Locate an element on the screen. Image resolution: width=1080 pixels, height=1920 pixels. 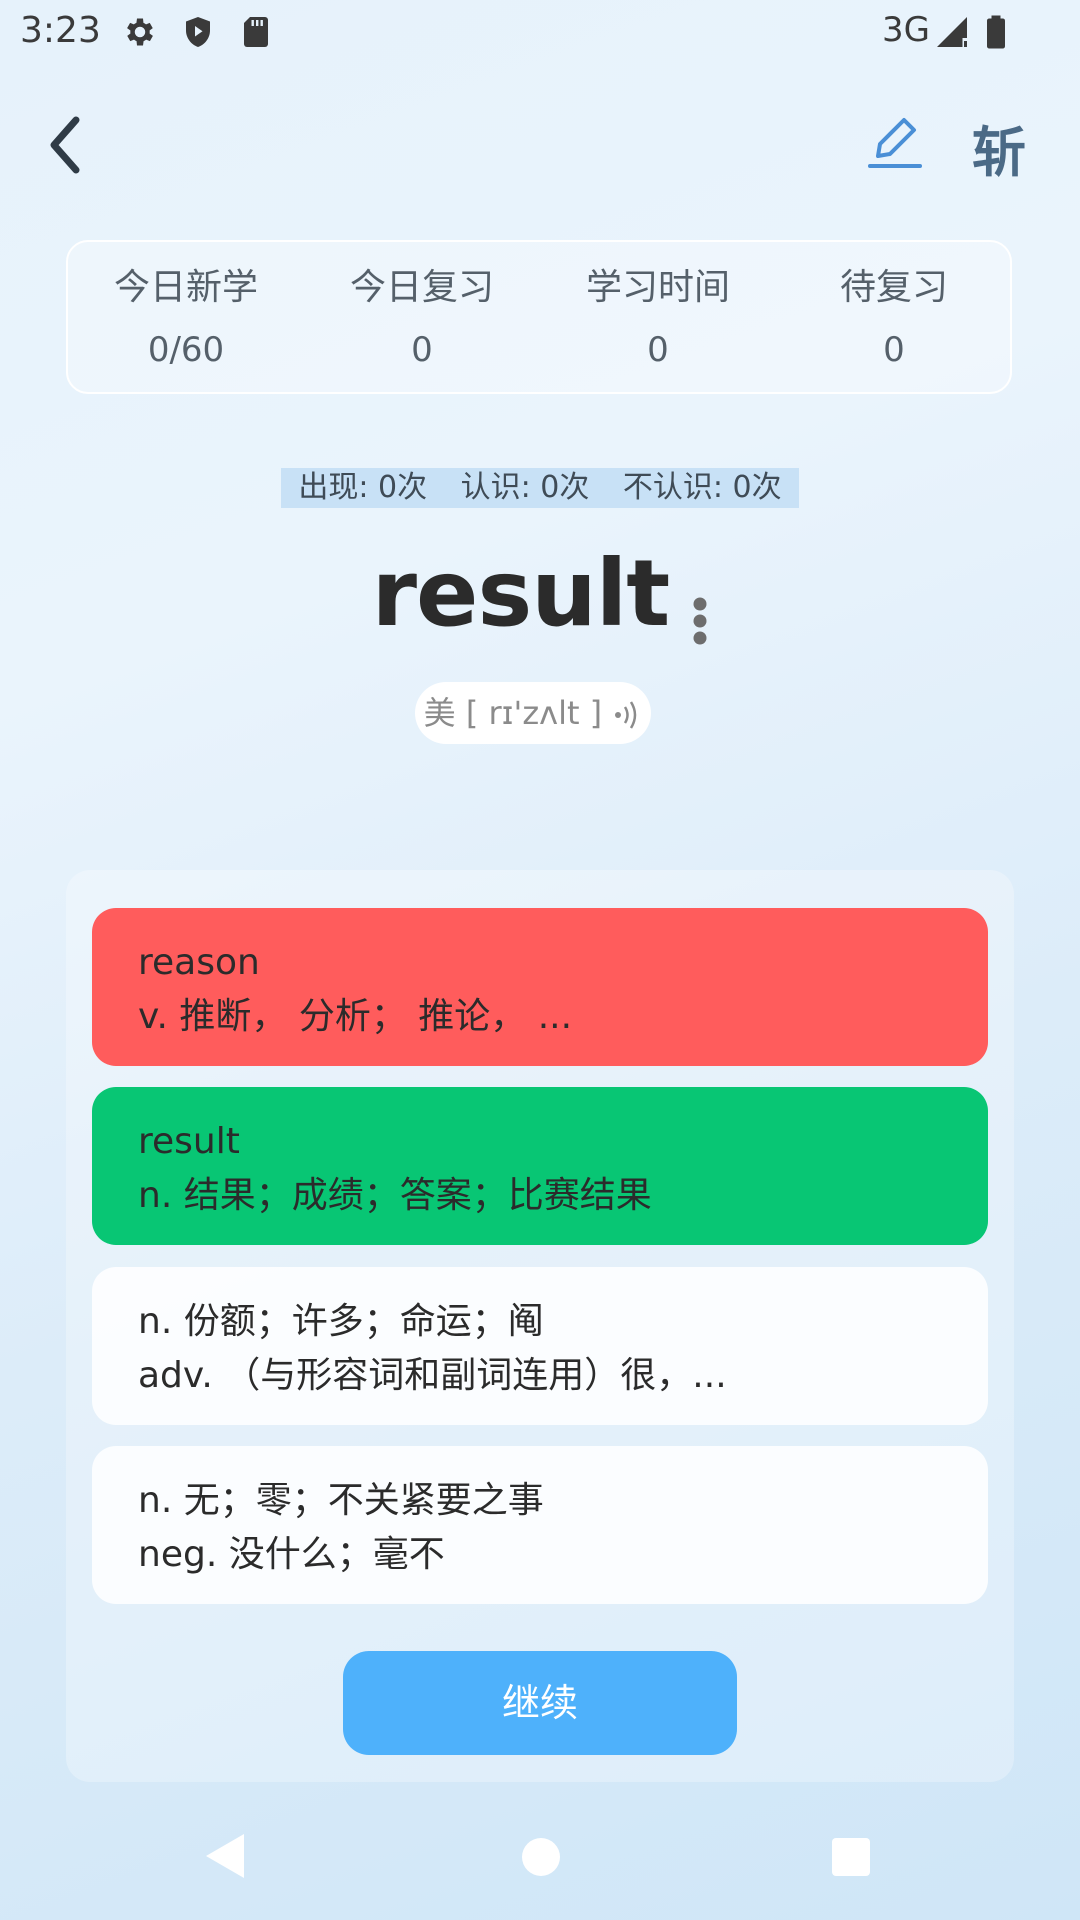
sd-card-icon is located at coordinates (256, 32).